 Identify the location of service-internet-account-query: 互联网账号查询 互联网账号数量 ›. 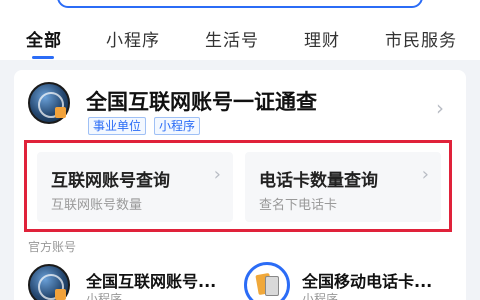
(135, 187).